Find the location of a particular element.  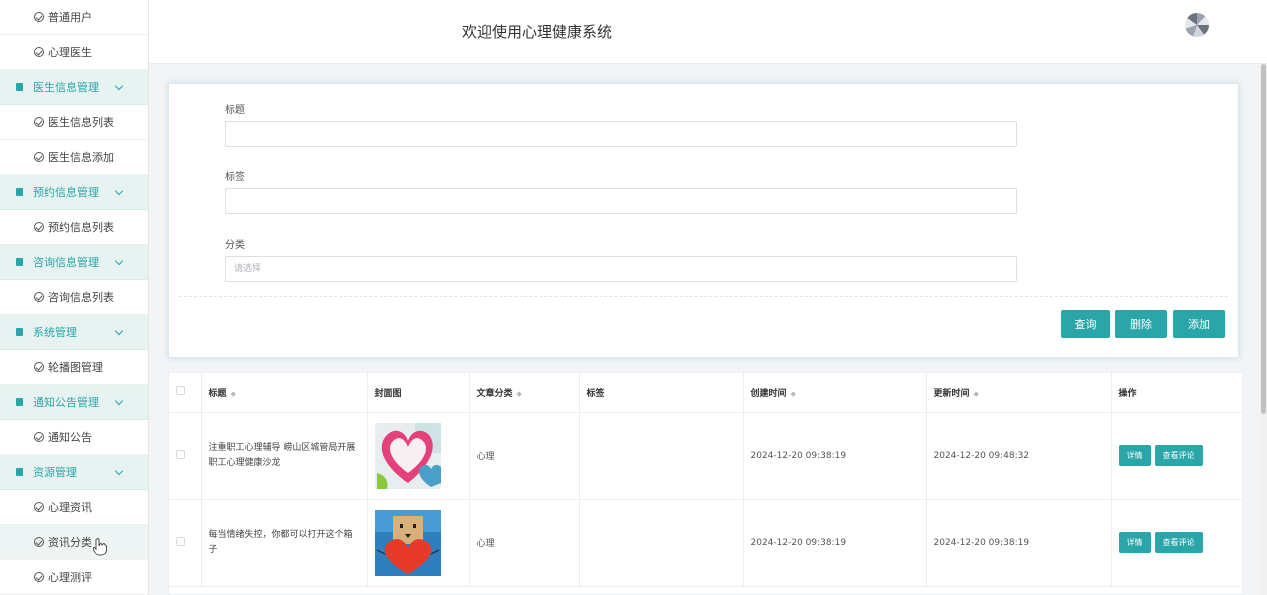

sidebar-item-notice: 通知公告 is located at coordinates (74, 437).